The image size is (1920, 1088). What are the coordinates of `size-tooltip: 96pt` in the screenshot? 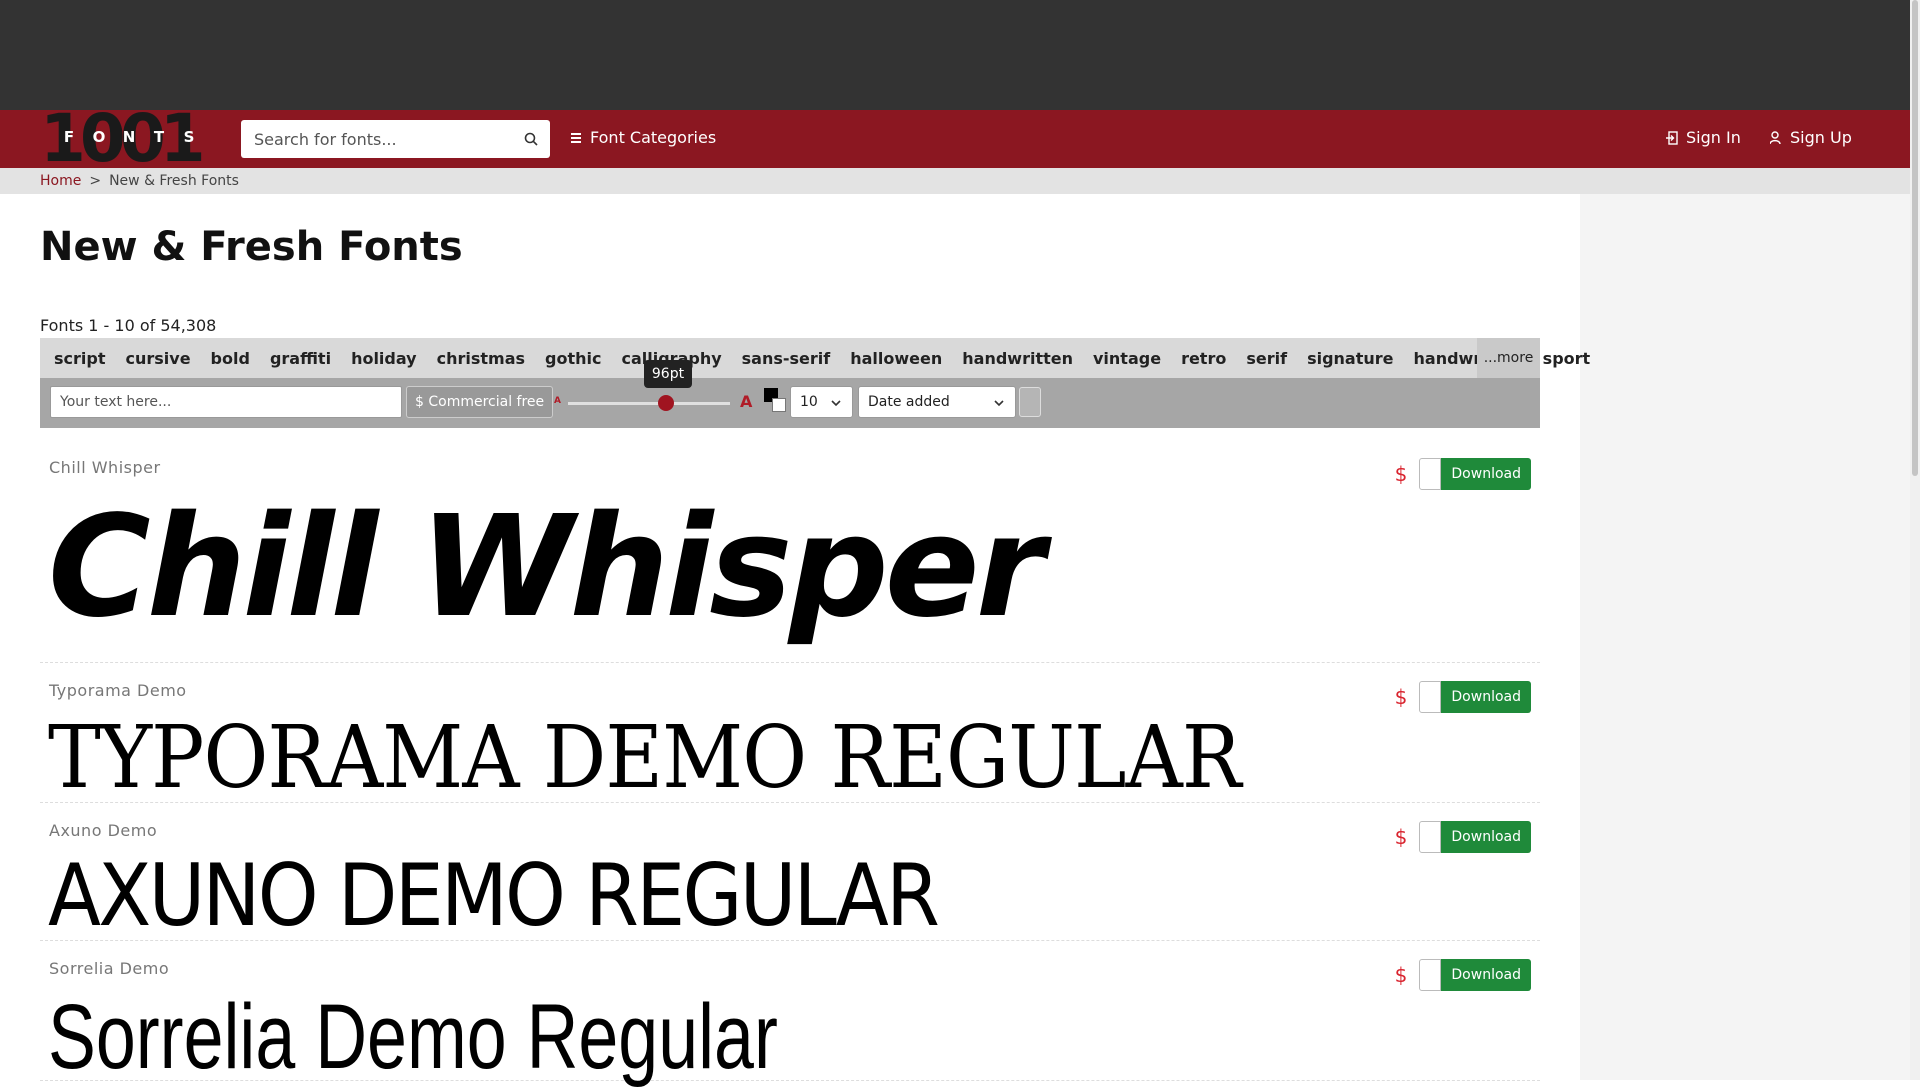 It's located at (668, 374).